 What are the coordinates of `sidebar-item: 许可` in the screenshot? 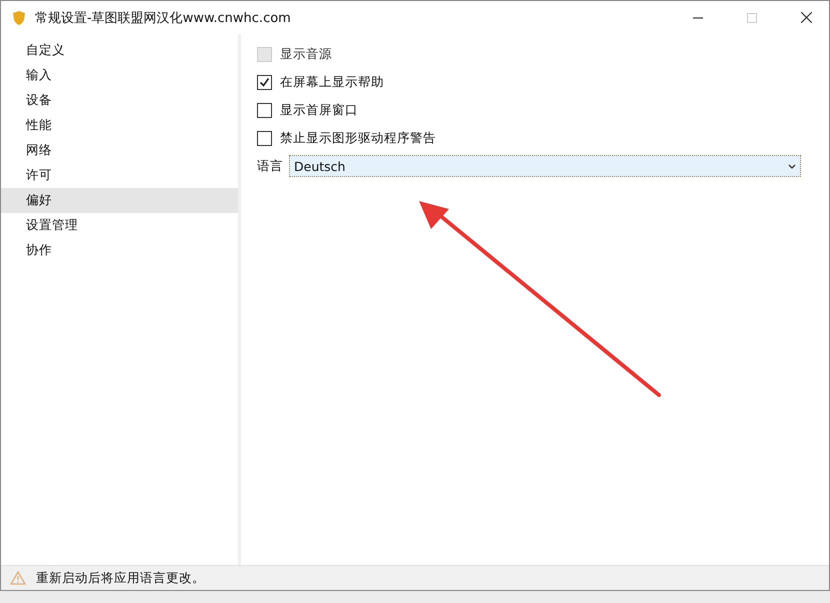 It's located at (119, 175).